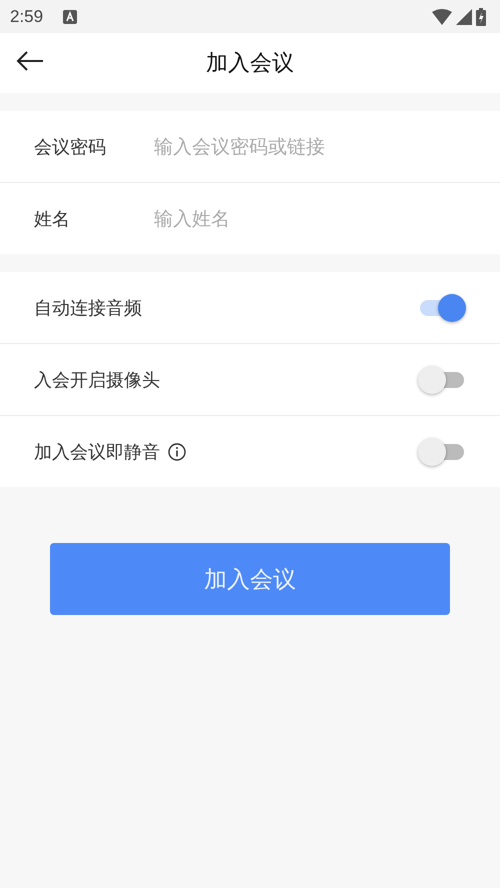  What do you see at coordinates (88, 308) in the screenshot?
I see `option-label: 自动连接音频` at bounding box center [88, 308].